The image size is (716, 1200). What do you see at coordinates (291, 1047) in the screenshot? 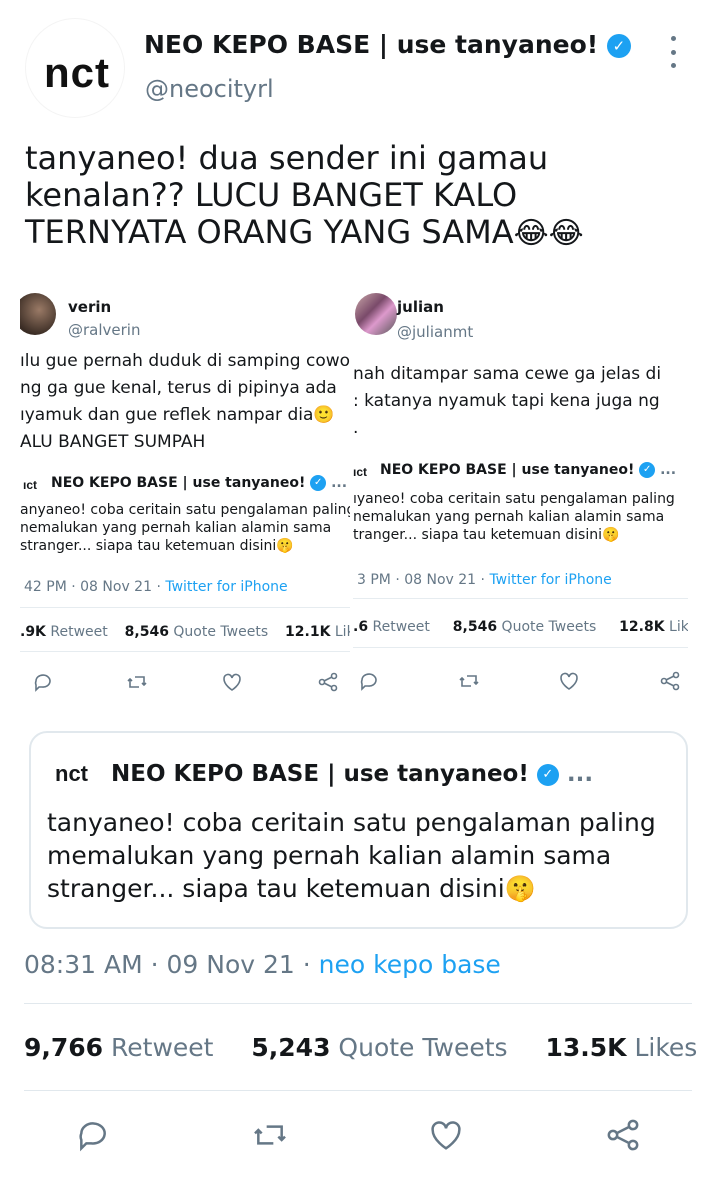
I see `quote-count: 5,243` at bounding box center [291, 1047].